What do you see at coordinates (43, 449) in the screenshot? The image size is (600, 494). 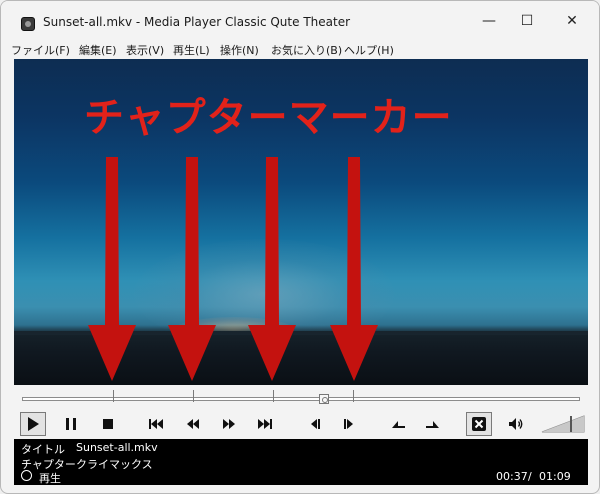 I see `title-label: タイトル` at bounding box center [43, 449].